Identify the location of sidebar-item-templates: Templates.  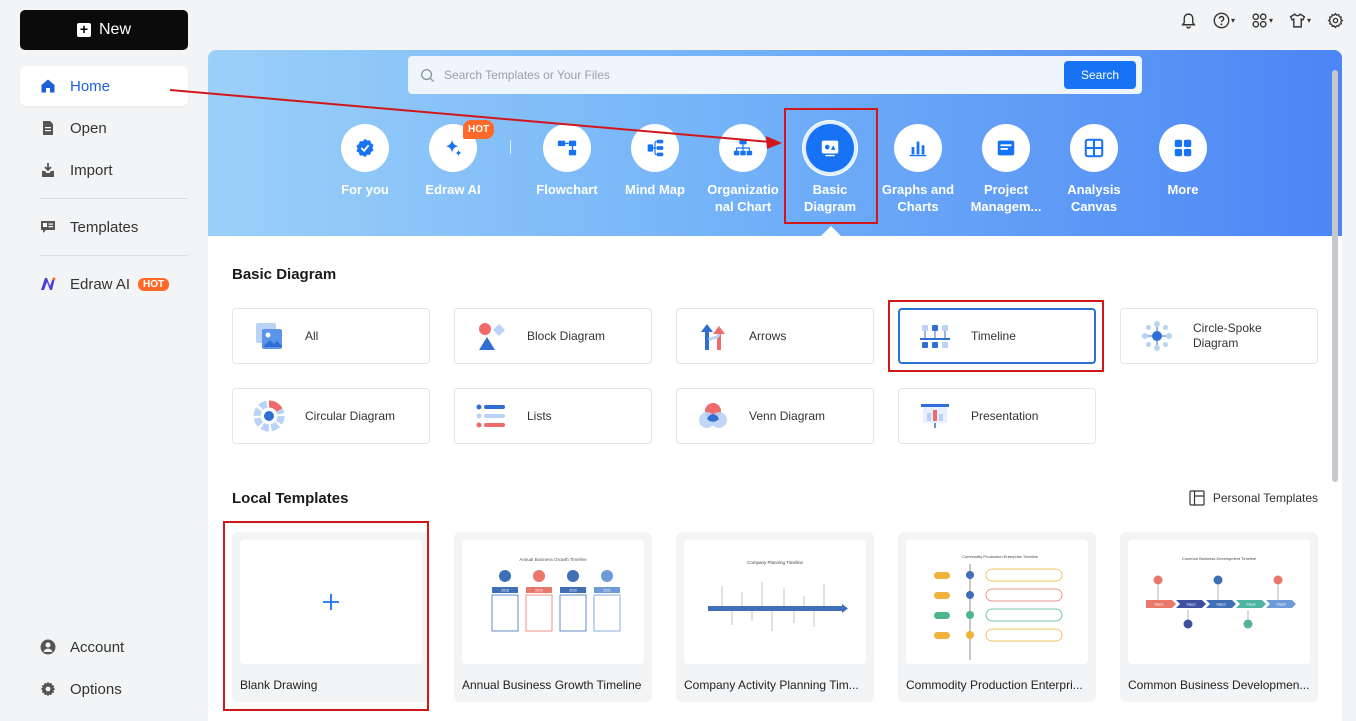
(104, 227).